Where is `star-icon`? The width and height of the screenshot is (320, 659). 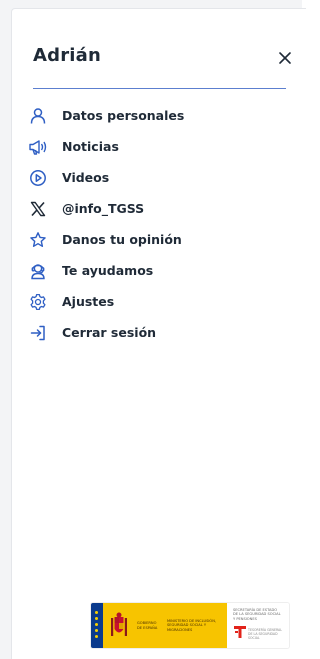
star-icon is located at coordinates (38, 240).